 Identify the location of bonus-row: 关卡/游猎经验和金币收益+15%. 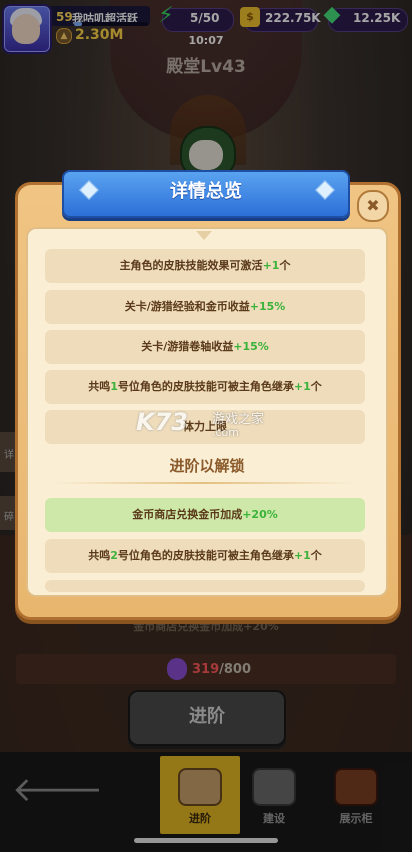
(205, 307).